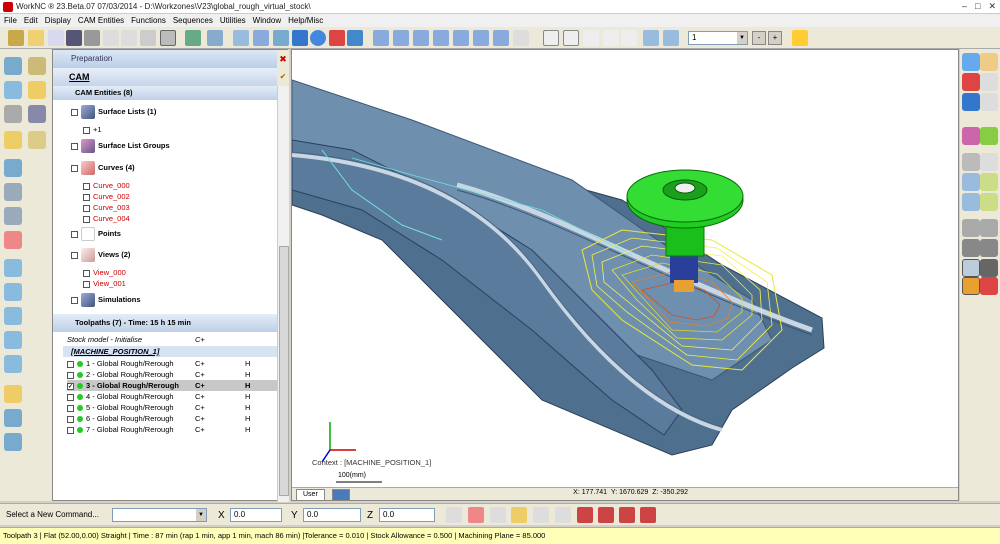 This screenshot has width=1000, height=544. I want to click on menu-help: Help/Misc, so click(305, 20).